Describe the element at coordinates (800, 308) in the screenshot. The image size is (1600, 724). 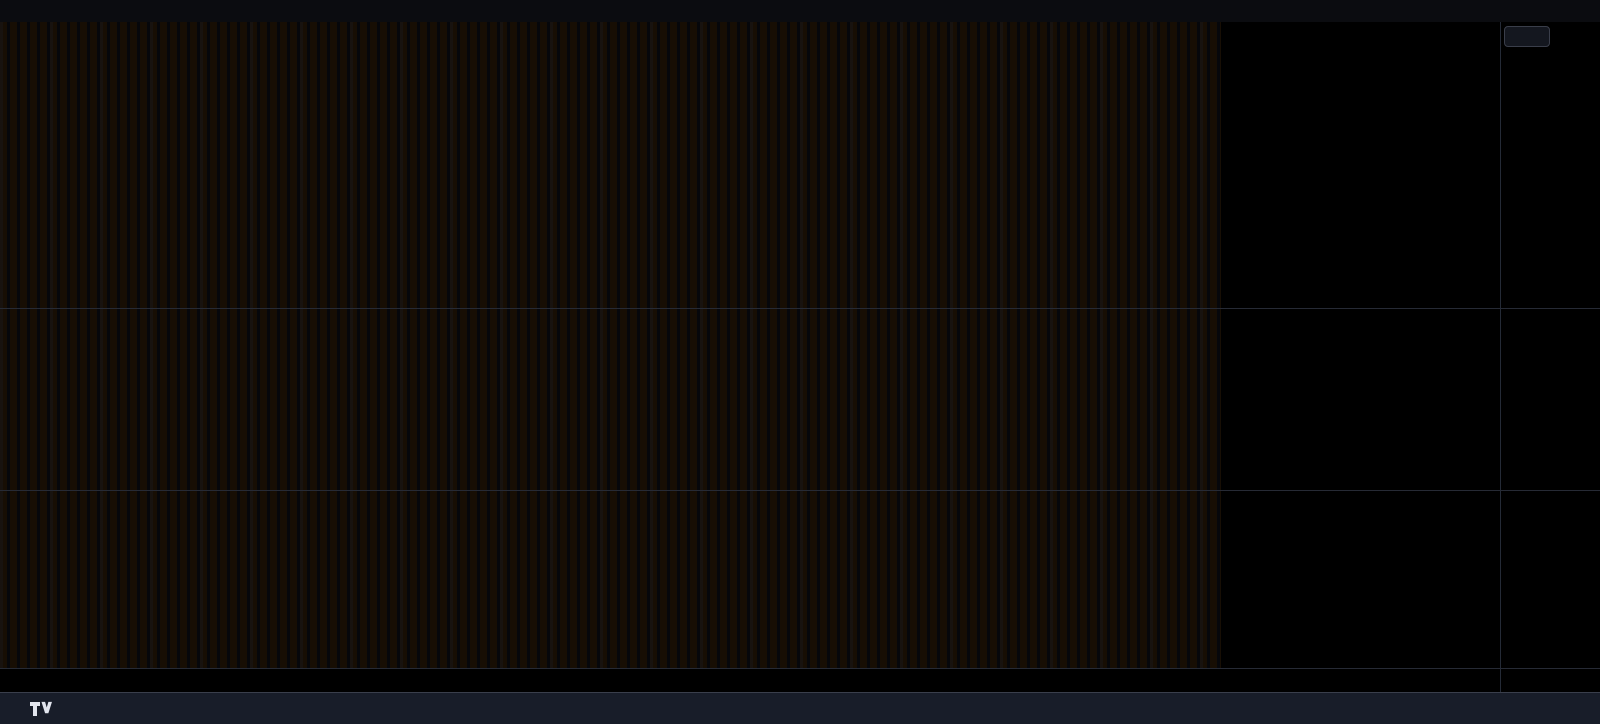
I see `pane-separator-price-rsi` at that location.